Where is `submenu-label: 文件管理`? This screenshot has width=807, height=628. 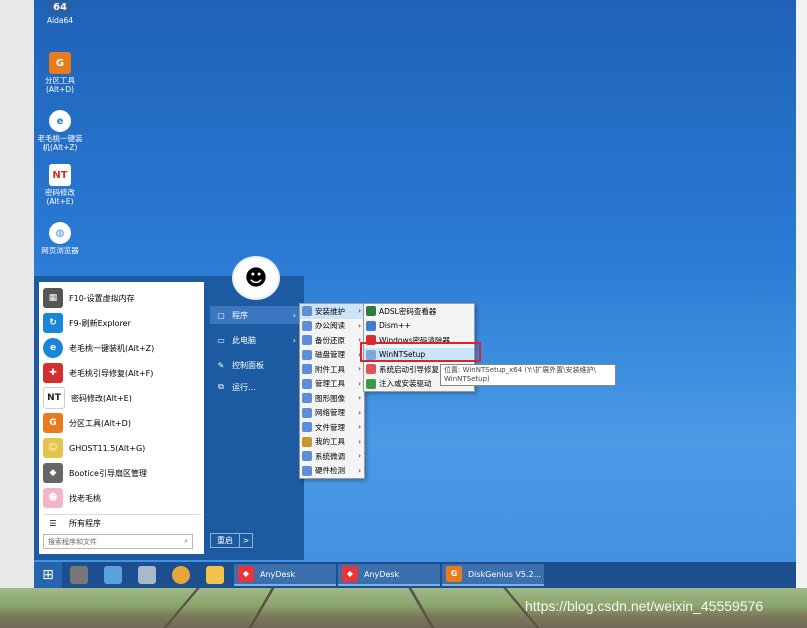
submenu-label: 文件管理 is located at coordinates (330, 427).